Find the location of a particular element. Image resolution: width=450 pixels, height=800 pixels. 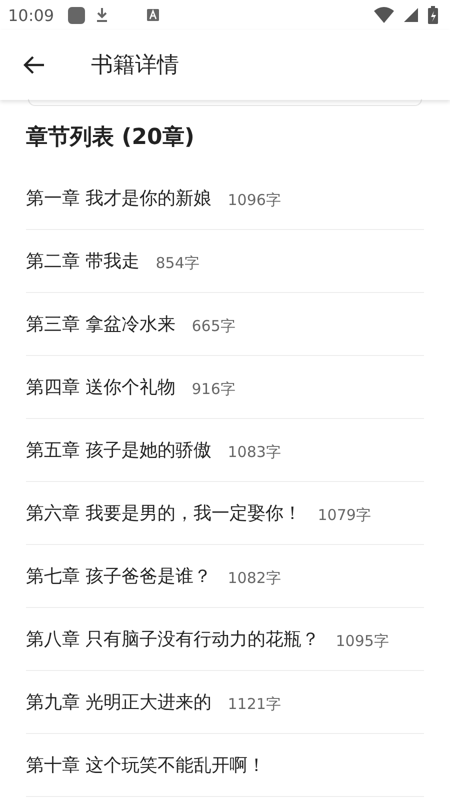

chapter-item: 第十章 这个玩笑不能乱开啊！ is located at coordinates (225, 765).